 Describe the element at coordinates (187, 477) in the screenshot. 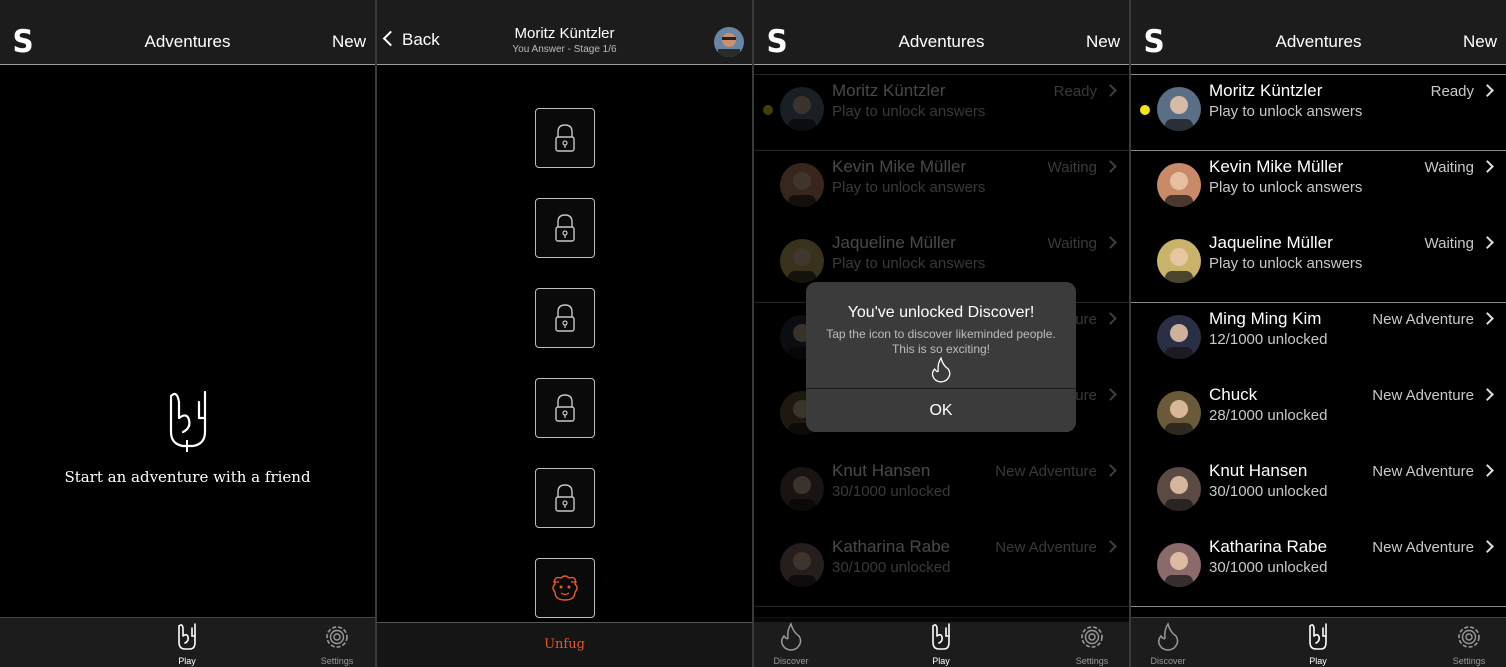

I see `empty-state-text: Start an adventure with a friend` at that location.